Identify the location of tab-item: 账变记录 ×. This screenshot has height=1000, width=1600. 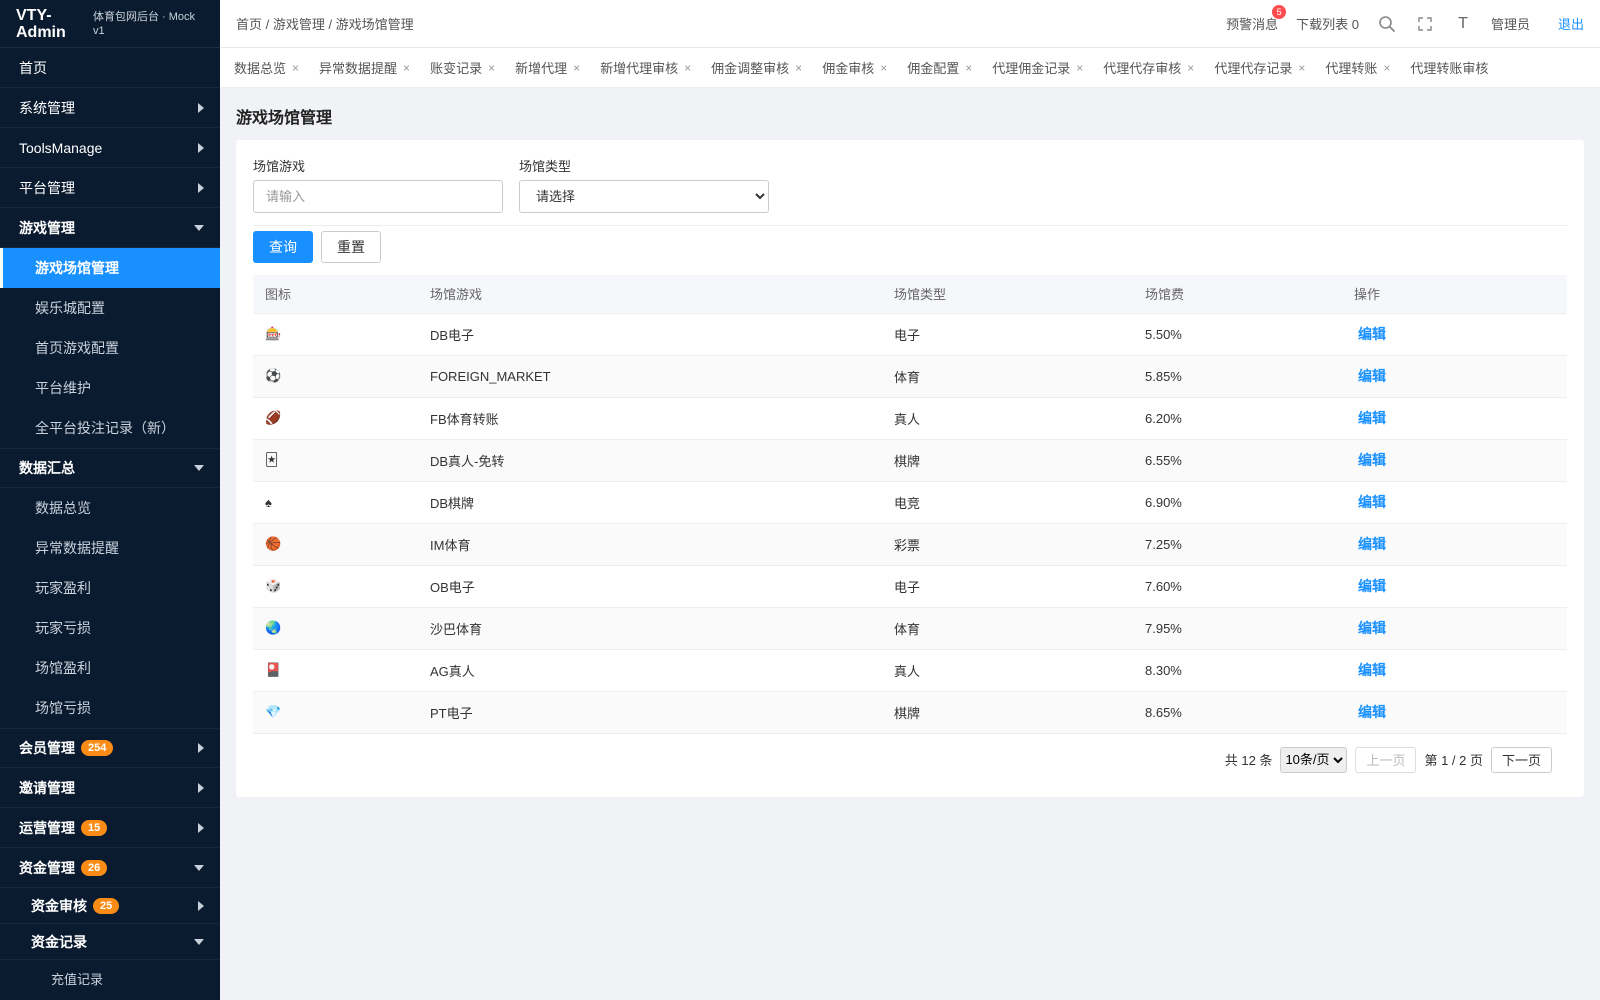
(462, 67).